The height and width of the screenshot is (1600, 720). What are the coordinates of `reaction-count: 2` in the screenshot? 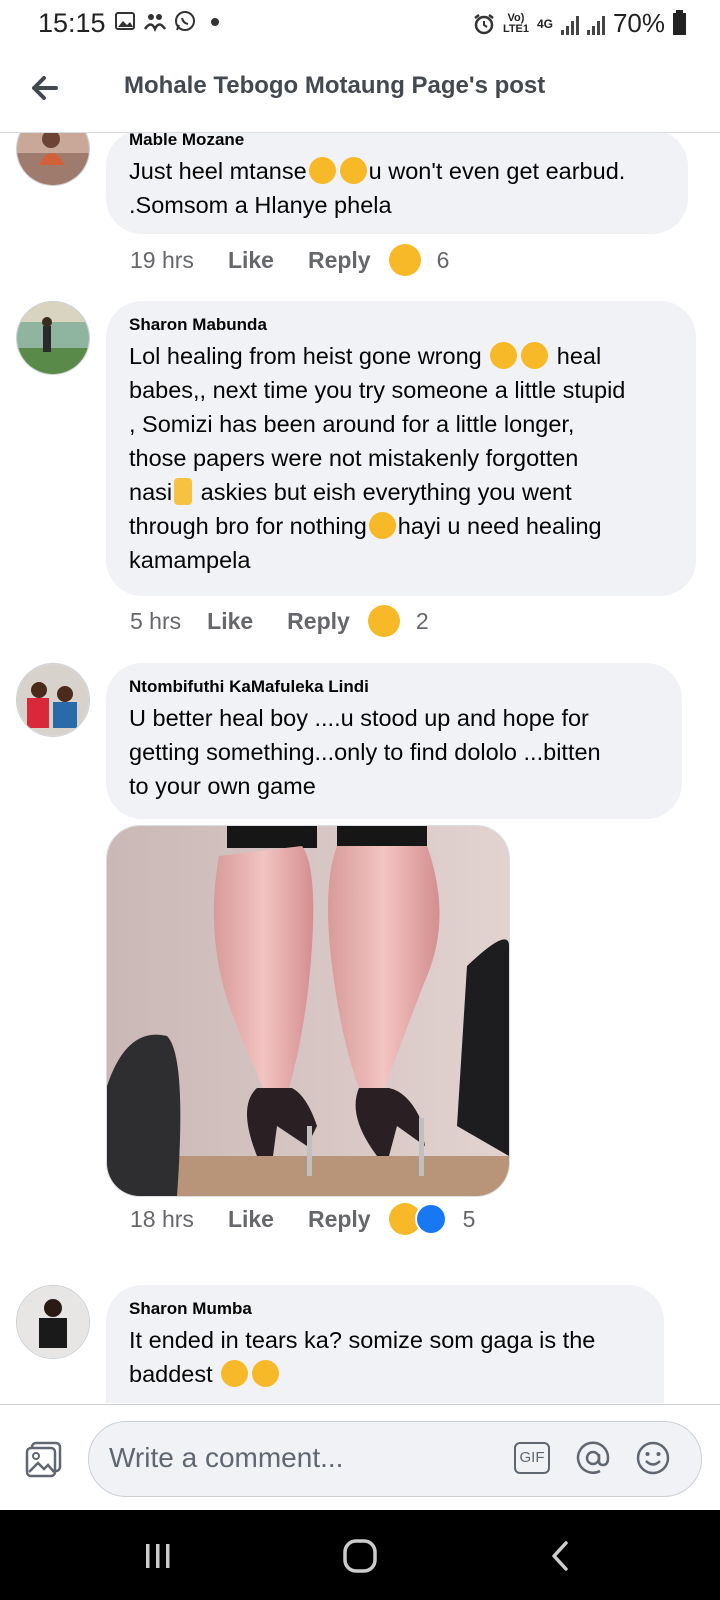 It's located at (422, 620).